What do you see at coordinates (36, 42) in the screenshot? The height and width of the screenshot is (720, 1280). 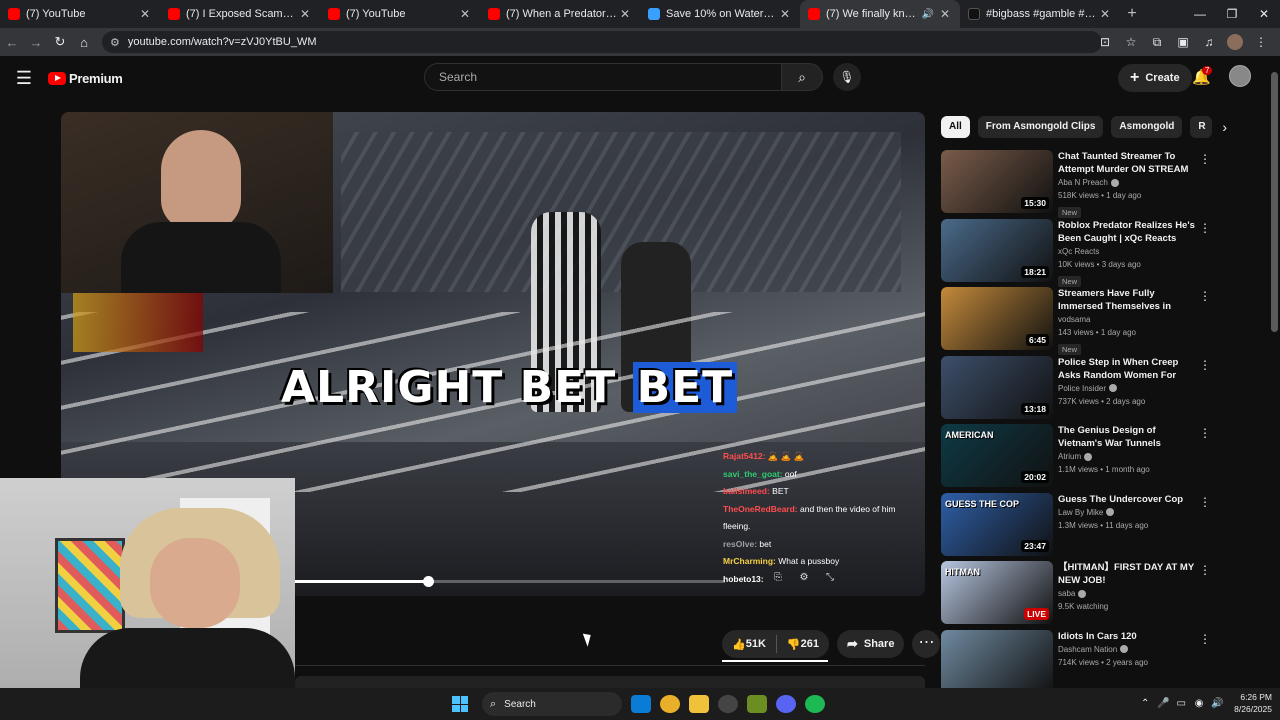 I see `forward-icon: →` at bounding box center [36, 42].